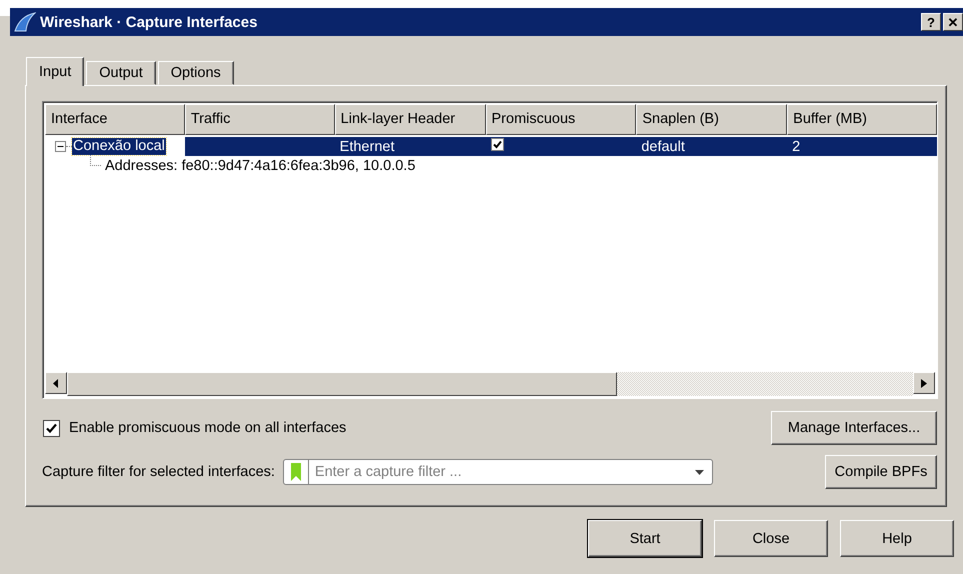 This screenshot has width=963, height=574. What do you see at coordinates (897, 538) in the screenshot?
I see `dialog-button: Help` at bounding box center [897, 538].